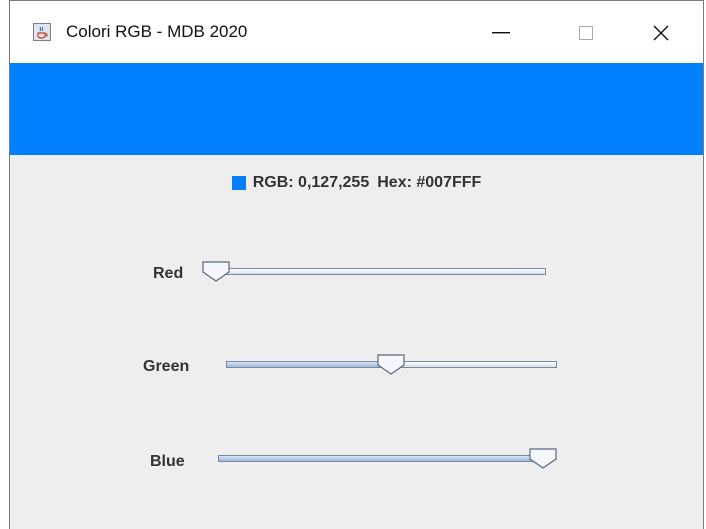 The image size is (706, 529). What do you see at coordinates (167, 461) in the screenshot?
I see `blue-label: Blue` at bounding box center [167, 461].